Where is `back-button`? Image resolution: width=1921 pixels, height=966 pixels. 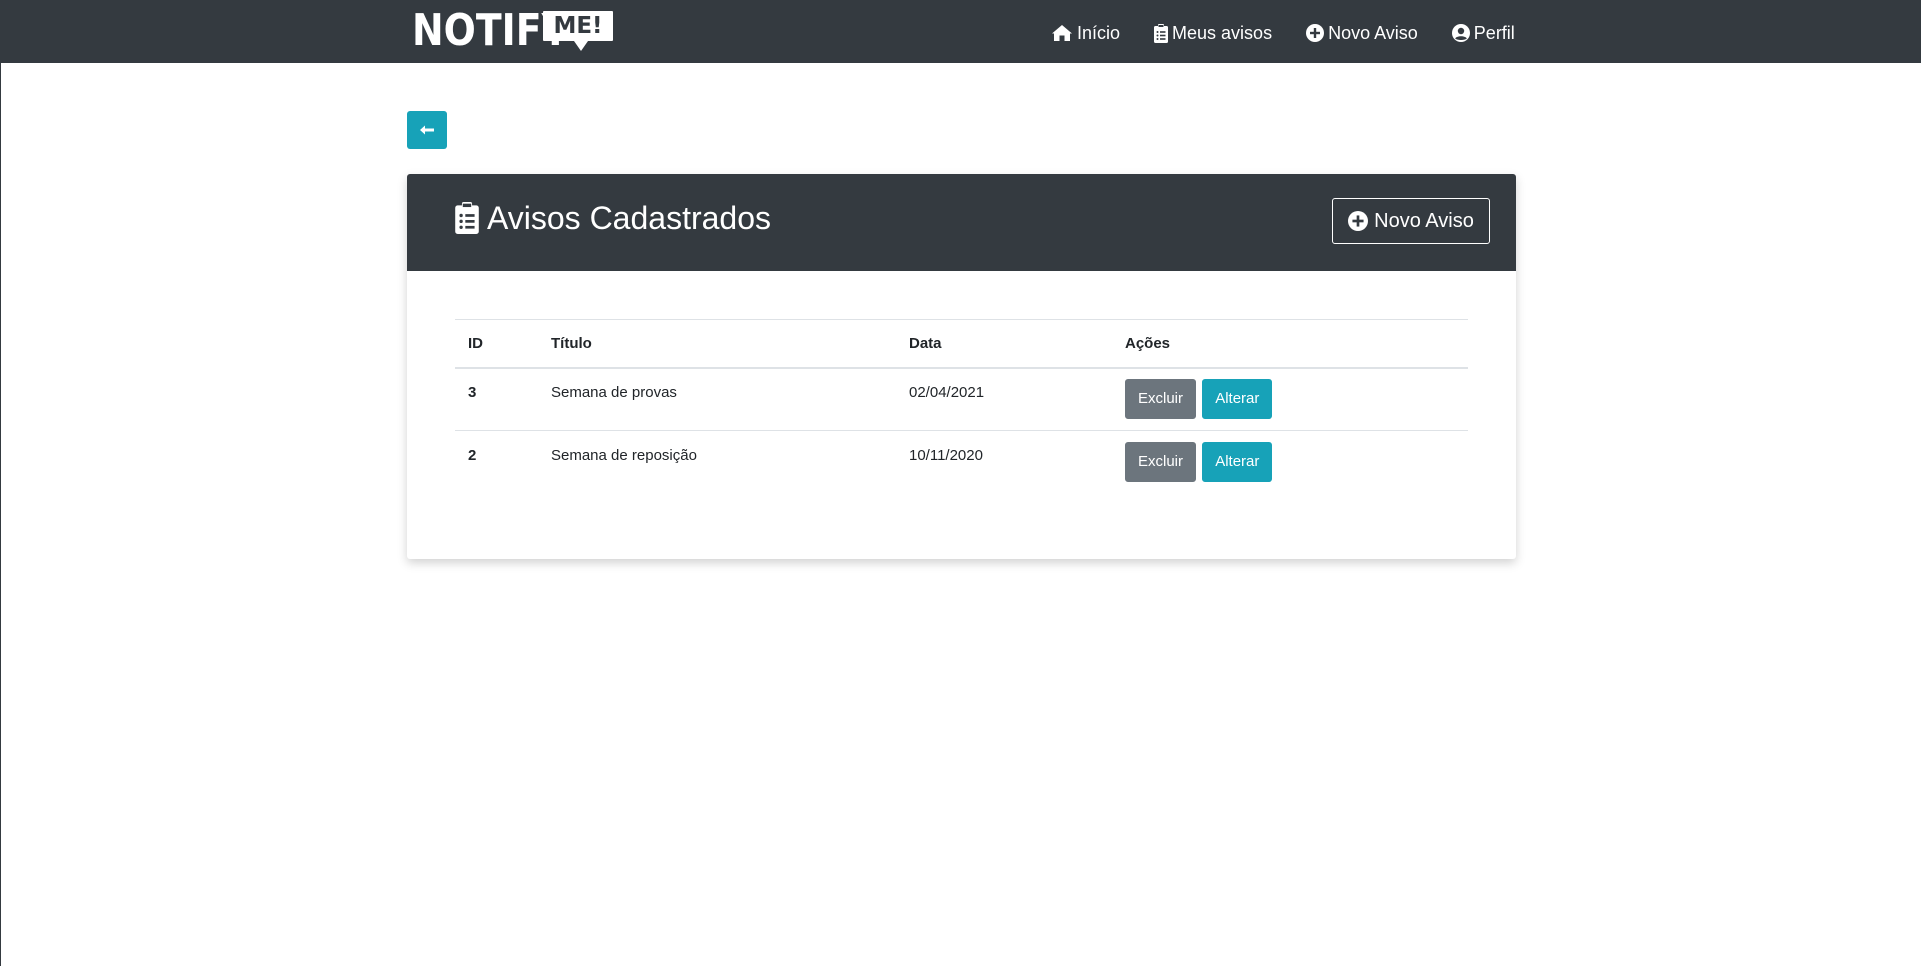 back-button is located at coordinates (427, 130).